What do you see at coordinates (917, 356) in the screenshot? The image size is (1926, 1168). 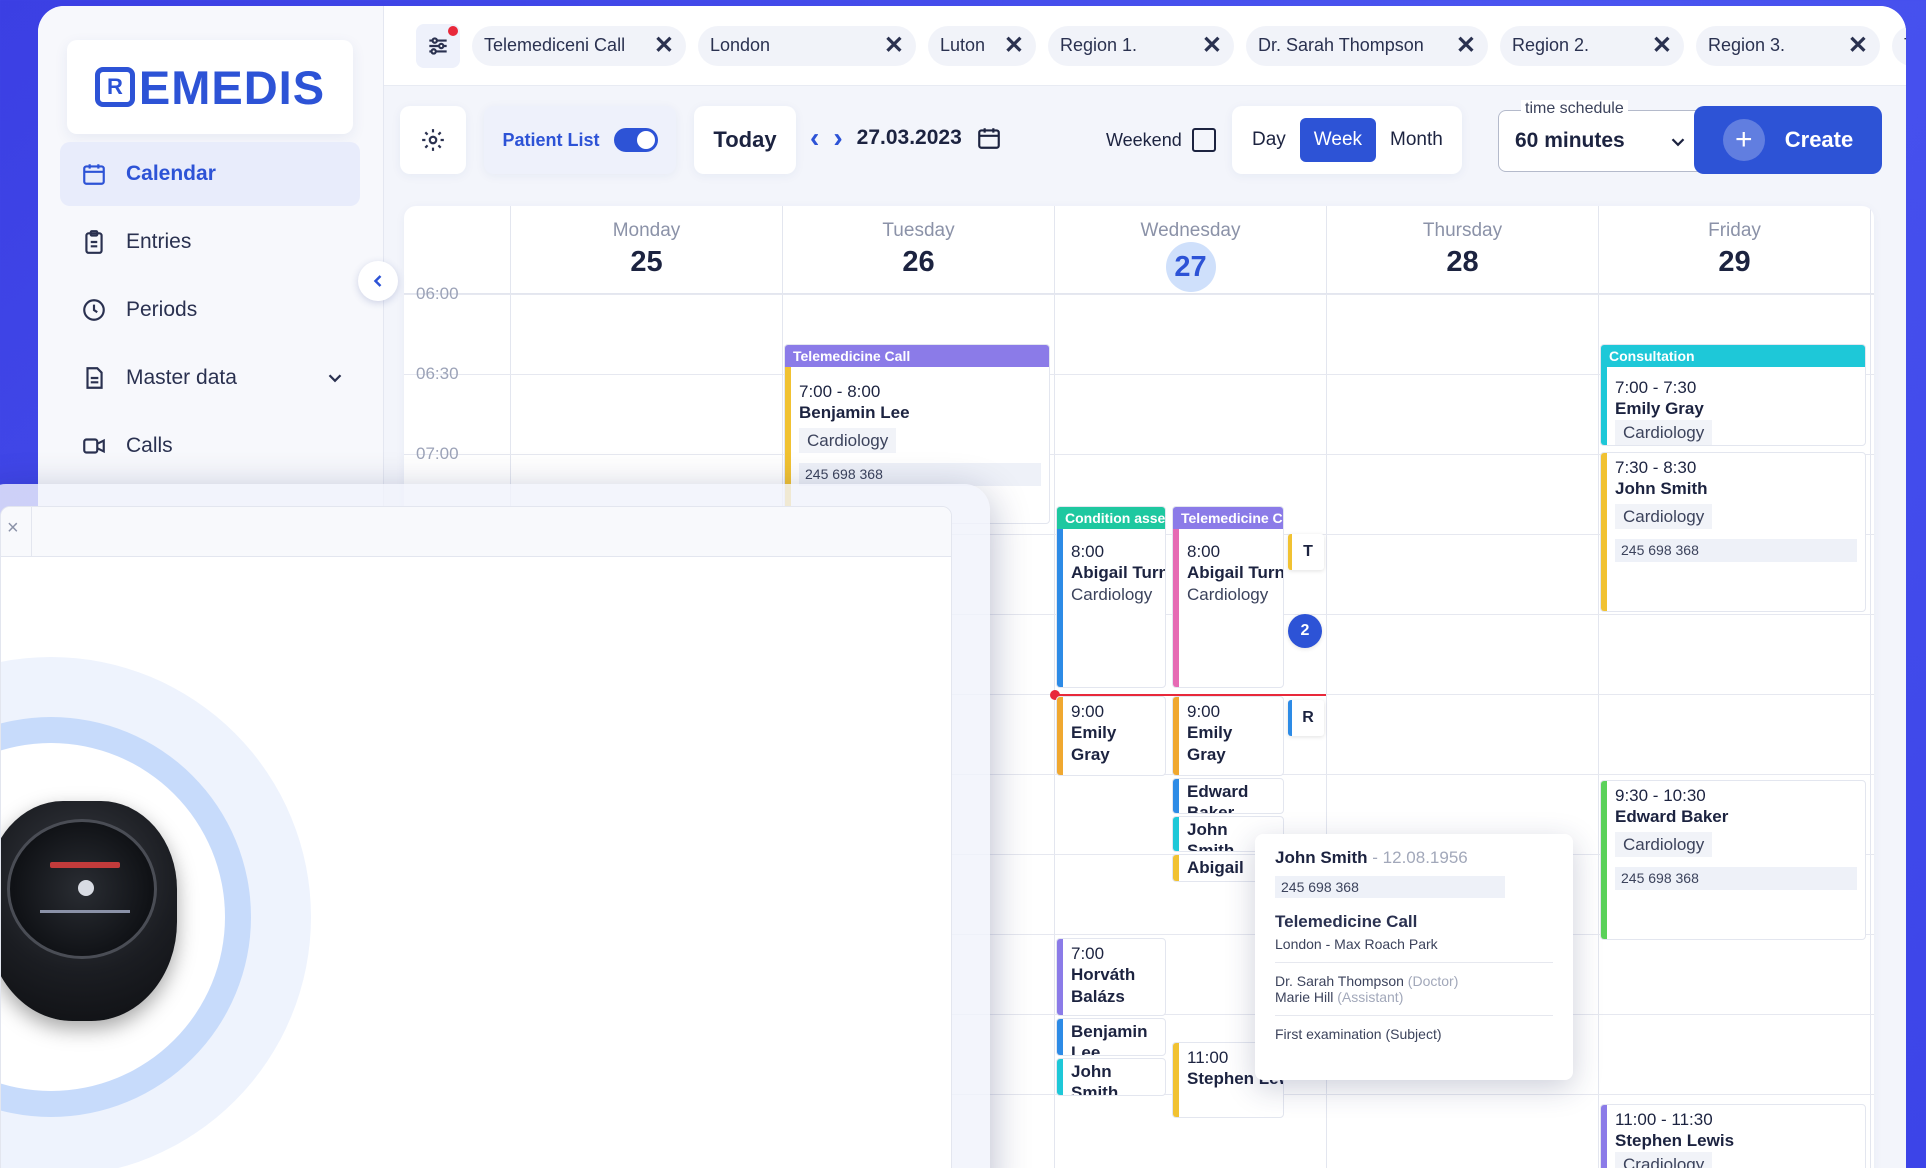 I see `event-type-header: Telemedicine Call` at bounding box center [917, 356].